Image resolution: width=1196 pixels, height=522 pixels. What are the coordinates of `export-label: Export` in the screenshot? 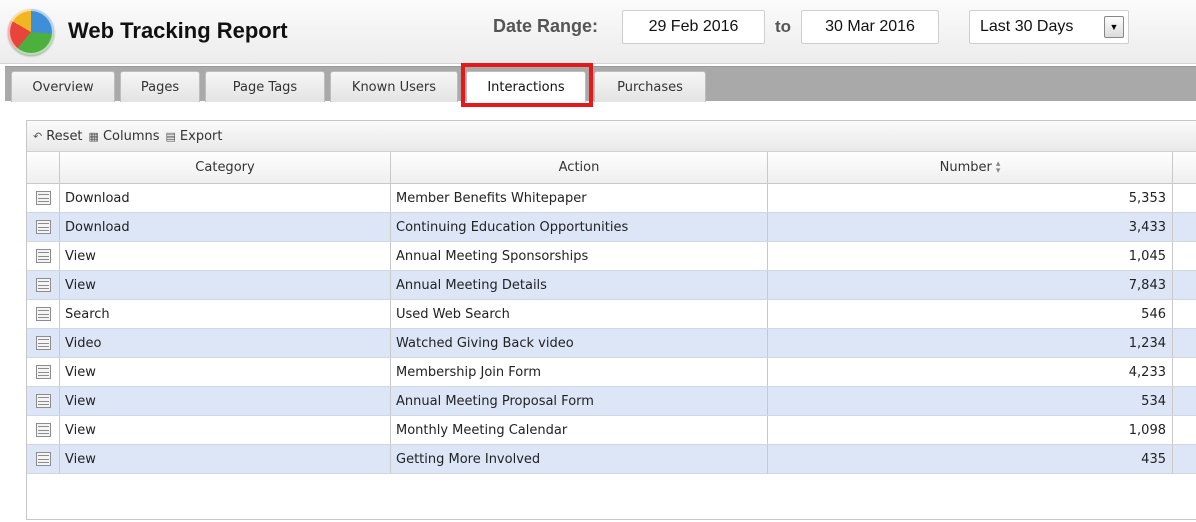 It's located at (201, 136).